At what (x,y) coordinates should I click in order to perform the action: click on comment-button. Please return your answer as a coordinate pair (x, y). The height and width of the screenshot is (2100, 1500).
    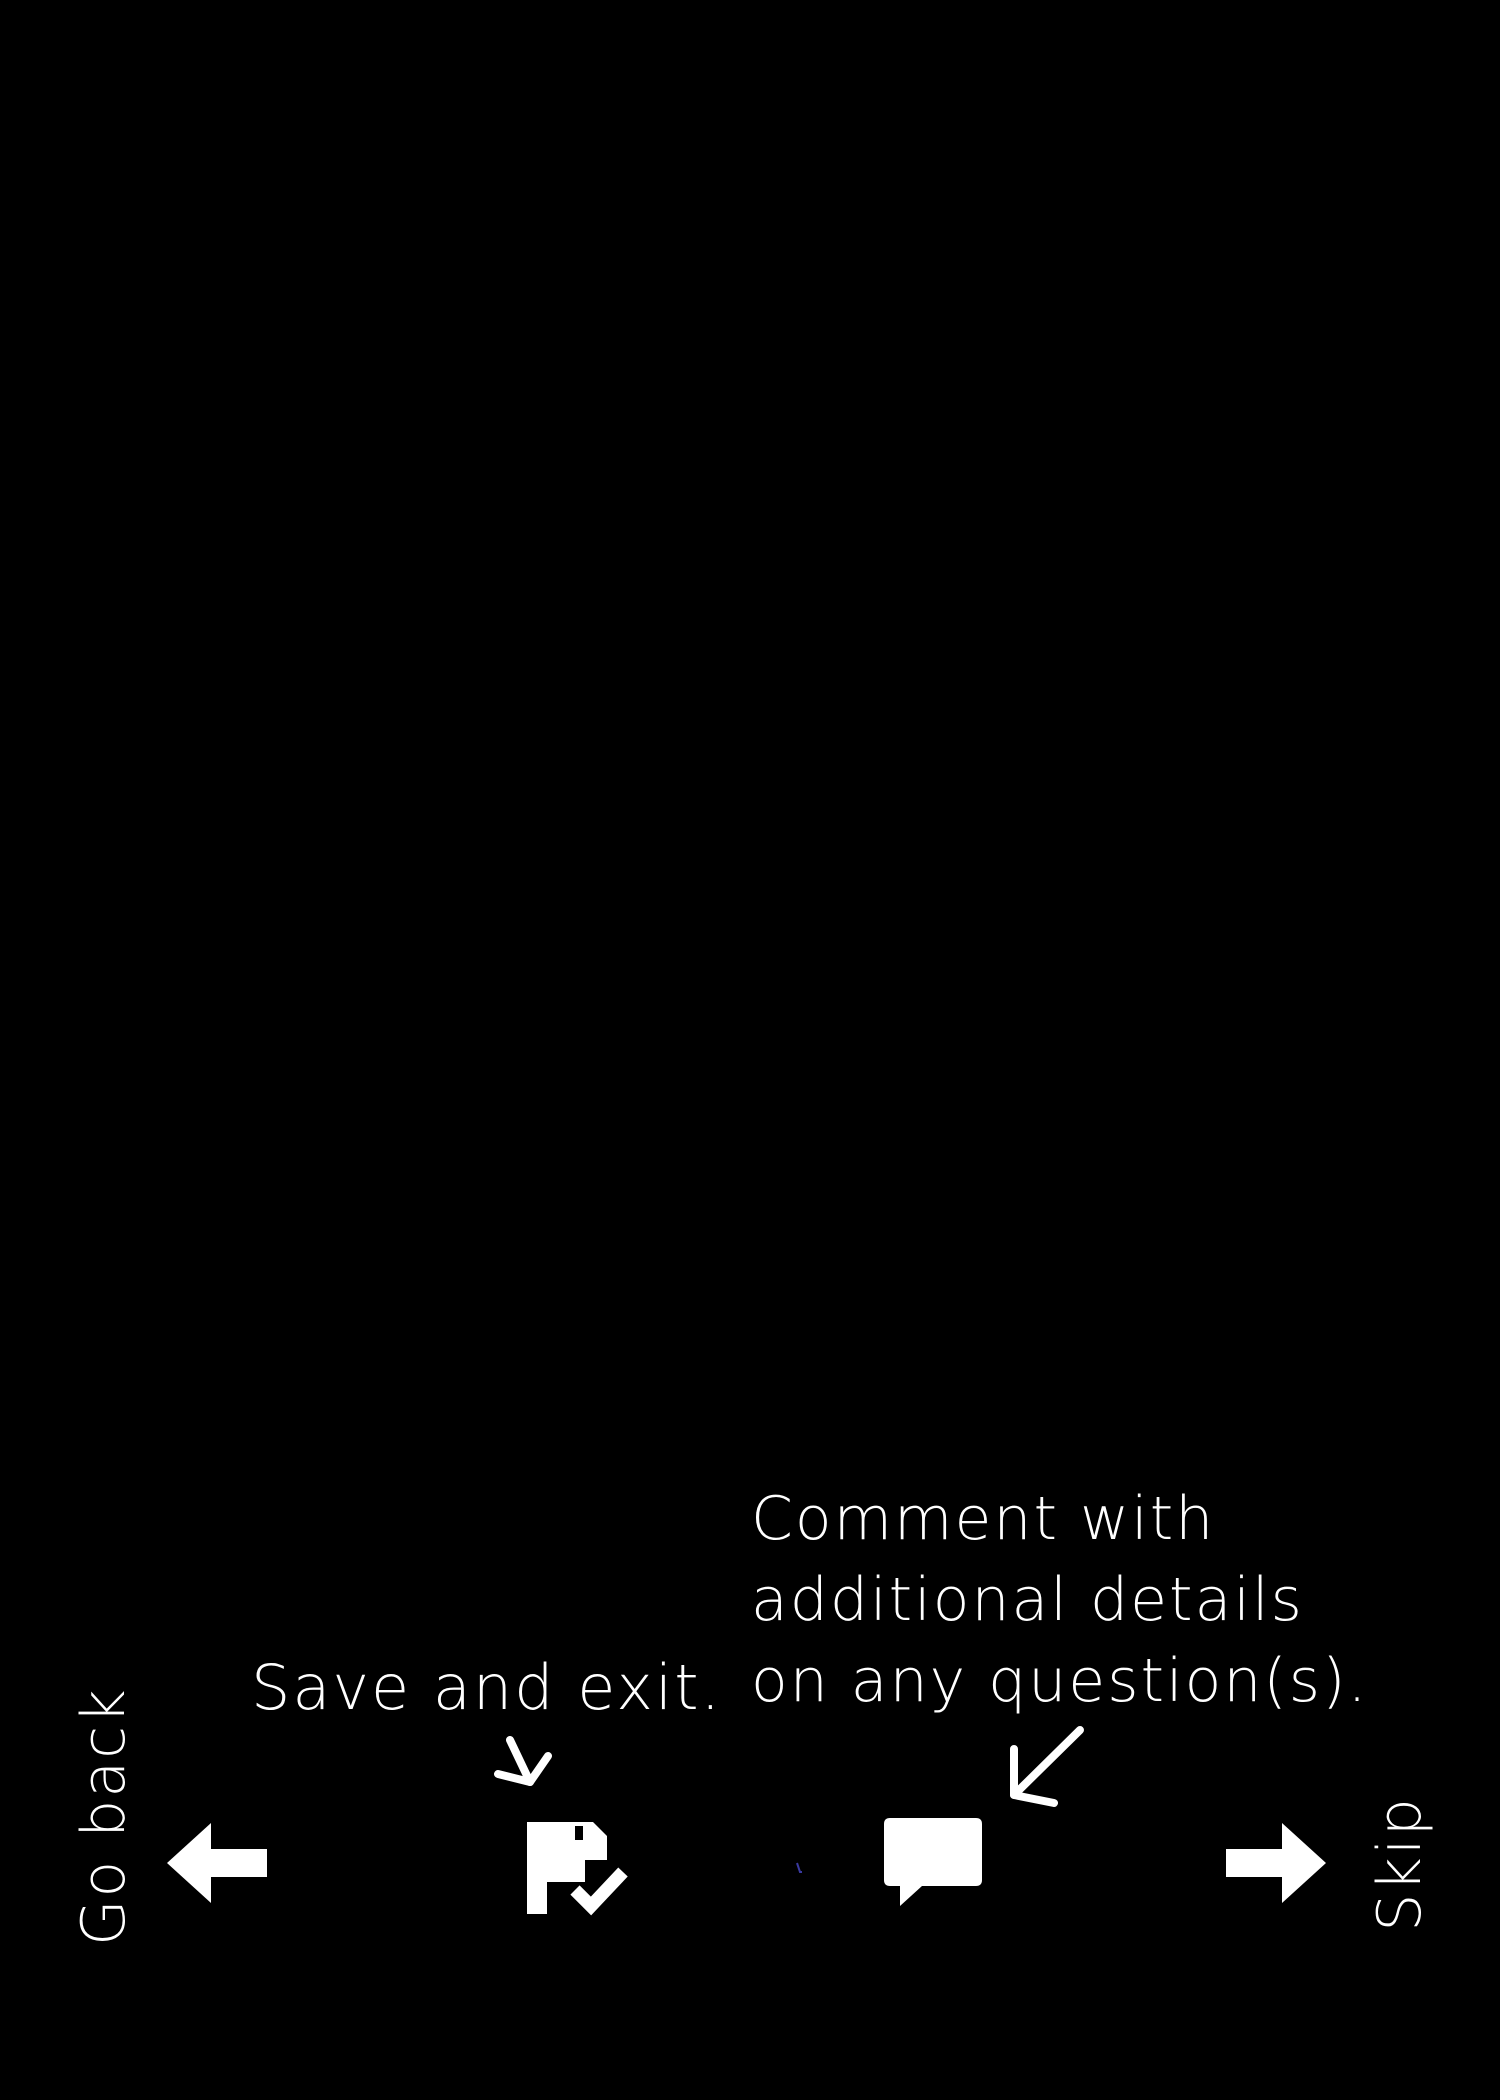
    Looking at the image, I should click on (933, 1862).